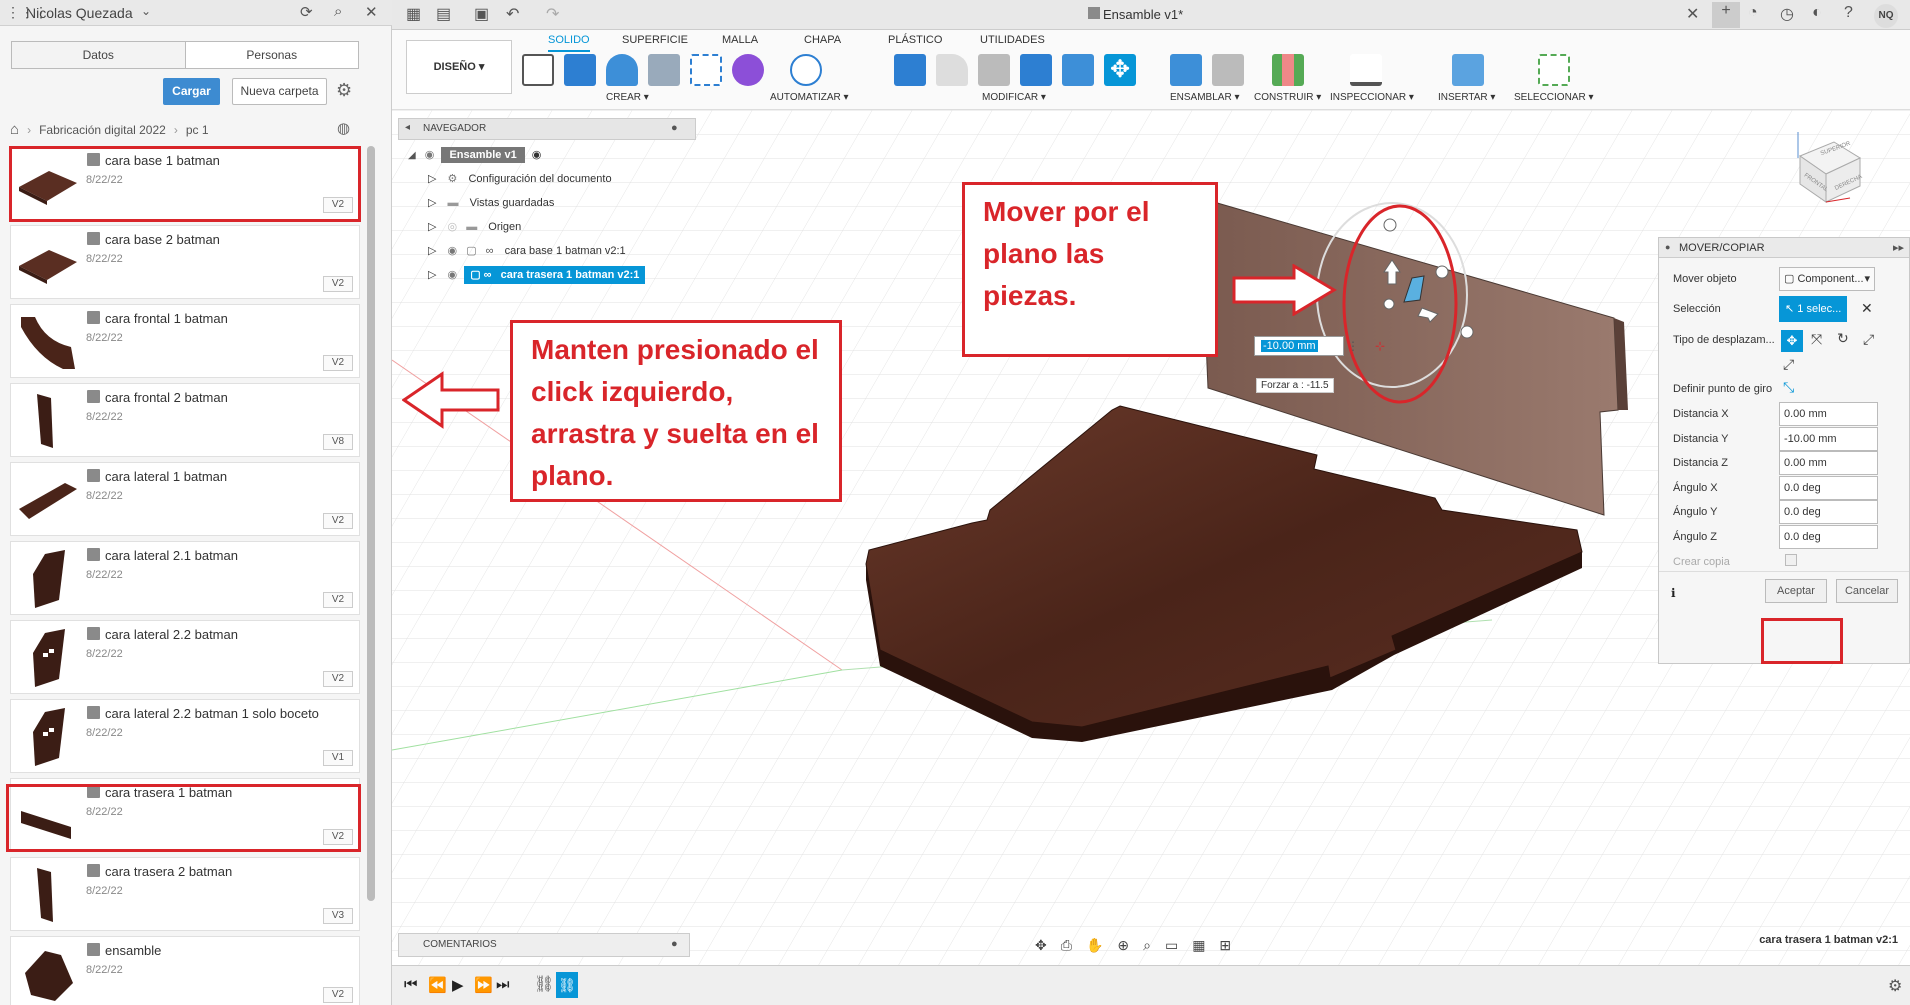 The width and height of the screenshot is (1910, 1005). What do you see at coordinates (185, 420) in the screenshot?
I see `list-item: cara frontal 2 batman 8/22/22 V8` at bounding box center [185, 420].